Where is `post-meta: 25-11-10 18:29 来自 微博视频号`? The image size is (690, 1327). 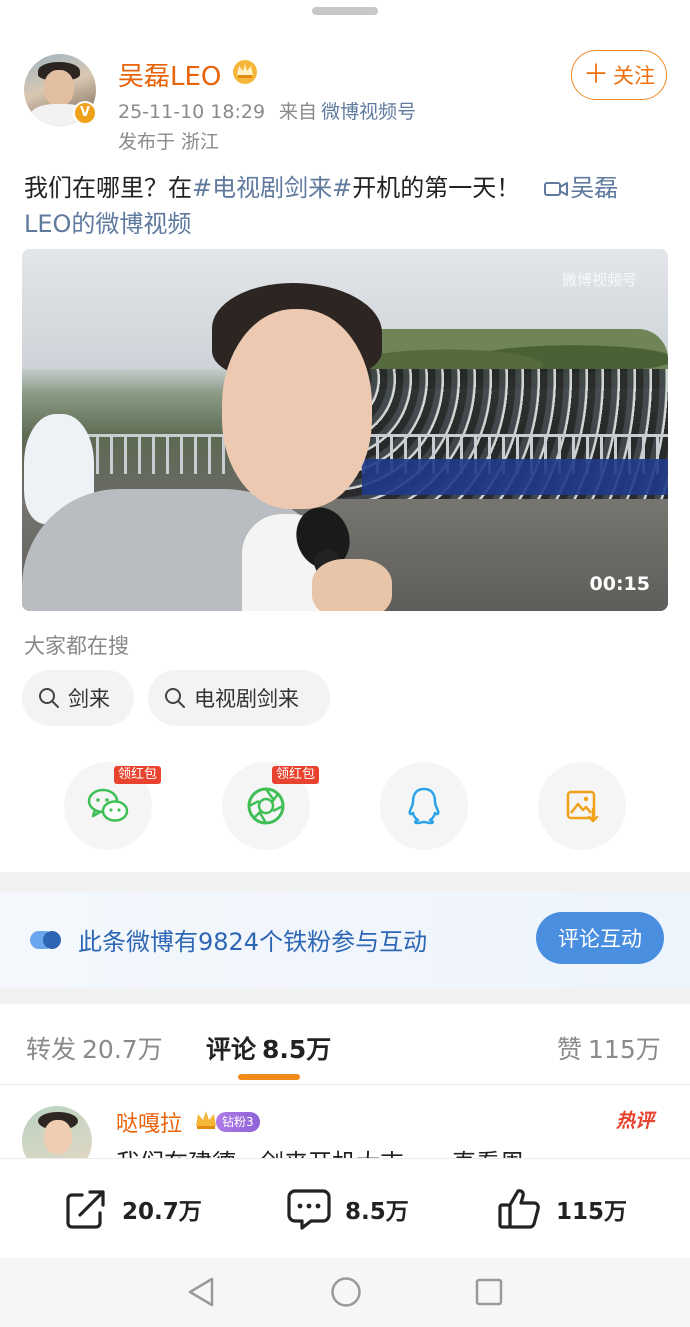 post-meta: 25-11-10 18:29 来自 微博视频号 is located at coordinates (267, 110).